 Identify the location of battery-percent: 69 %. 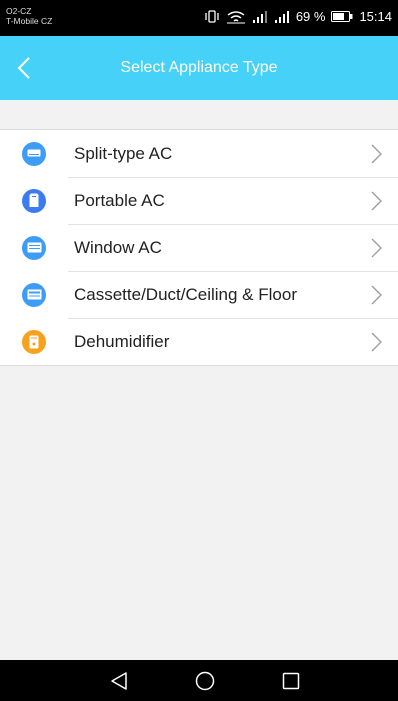
(310, 16).